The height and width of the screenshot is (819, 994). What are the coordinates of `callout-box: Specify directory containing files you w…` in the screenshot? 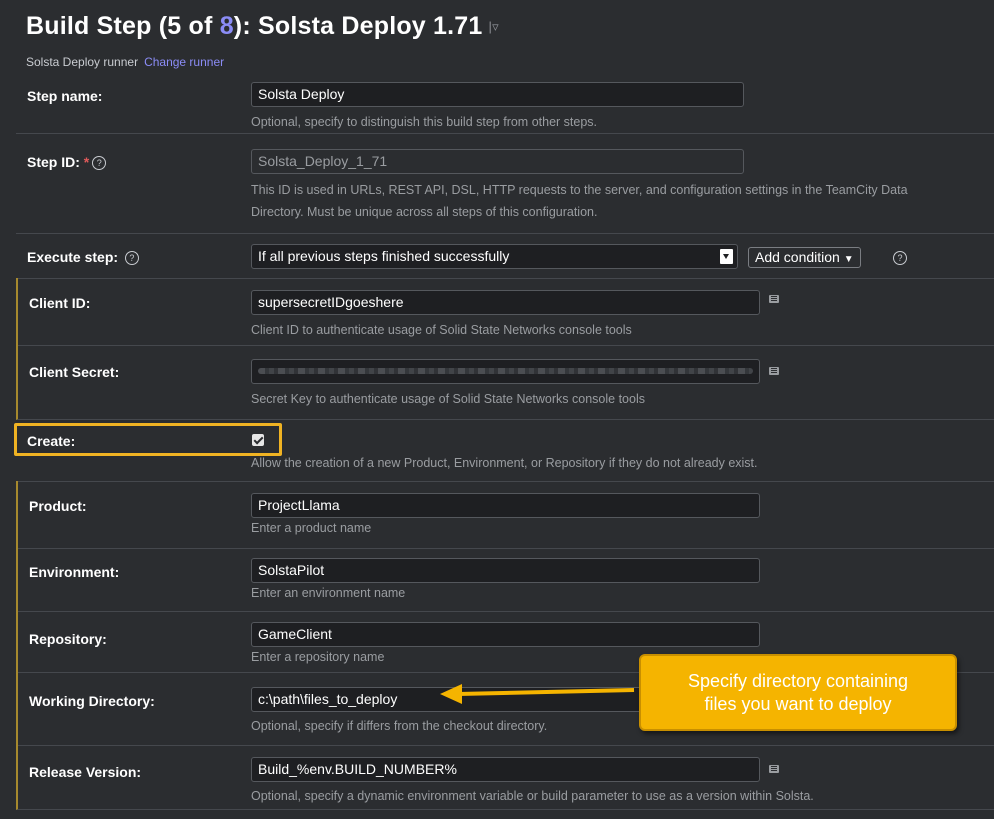 It's located at (798, 692).